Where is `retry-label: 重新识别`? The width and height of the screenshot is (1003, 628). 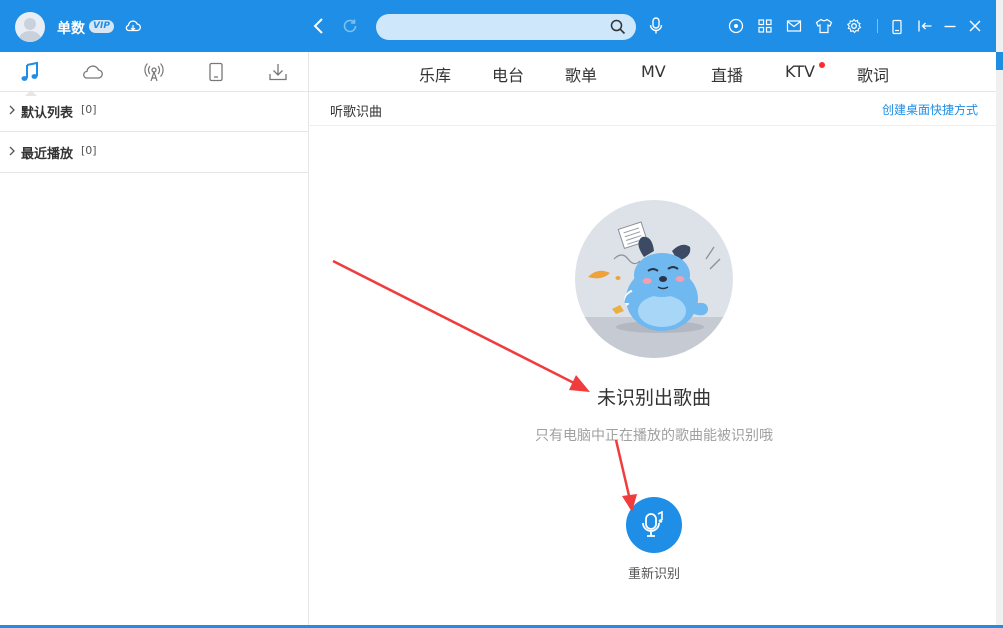
retry-label: 重新识别 is located at coordinates (654, 572).